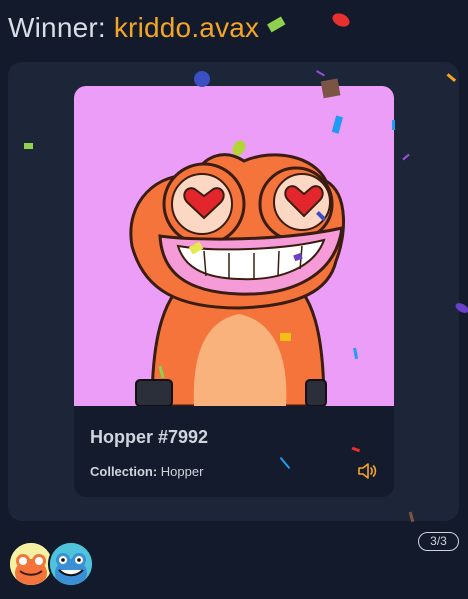 The image size is (468, 599). I want to click on nft-title: Hopper #7992, so click(149, 437).